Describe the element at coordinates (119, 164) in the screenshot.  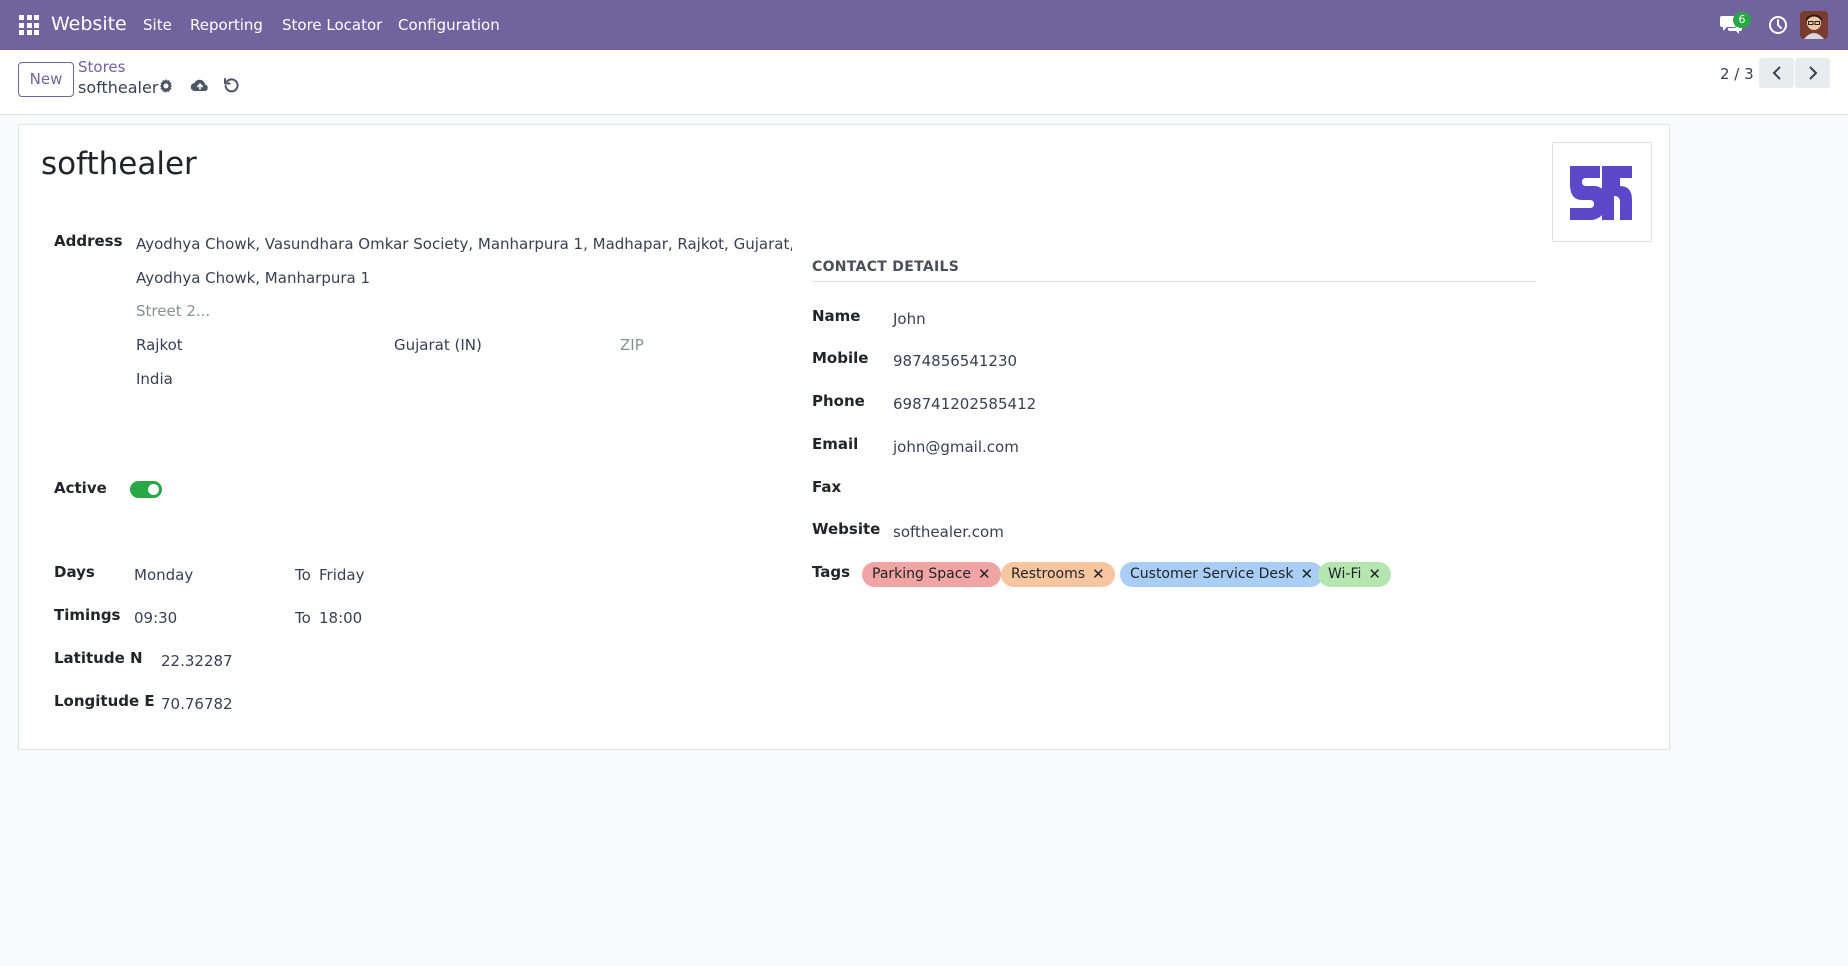
I see `store-name-field: softhealer` at that location.